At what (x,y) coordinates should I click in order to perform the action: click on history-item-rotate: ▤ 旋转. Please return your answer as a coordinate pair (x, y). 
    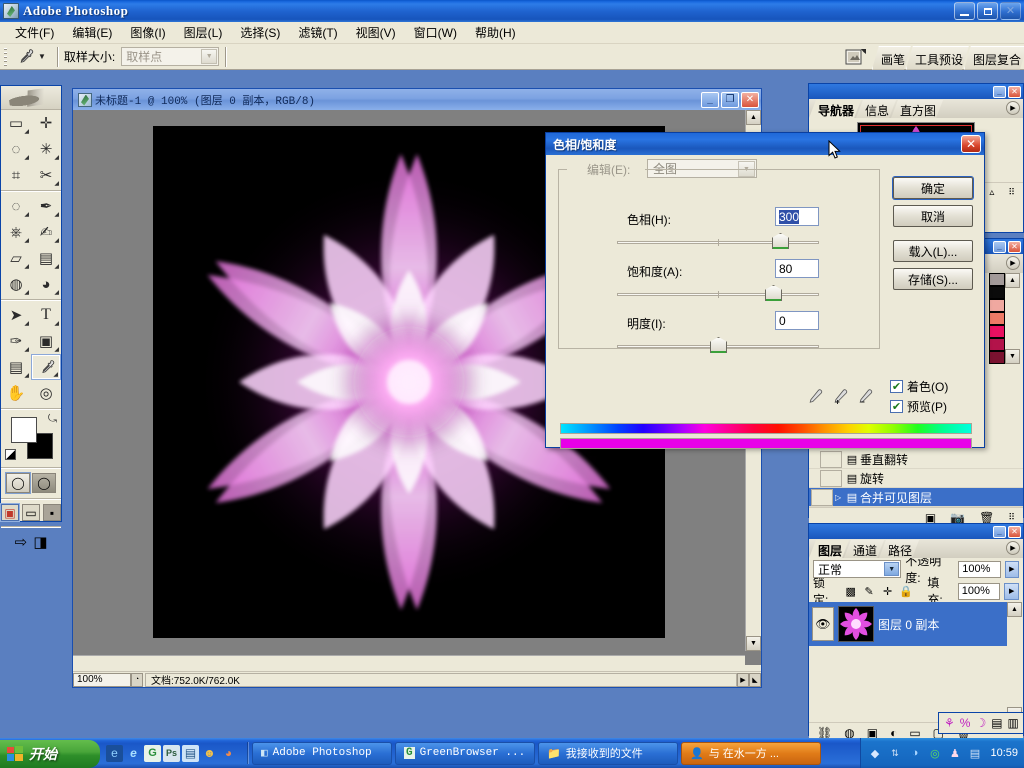
    Looking at the image, I should click on (916, 478).